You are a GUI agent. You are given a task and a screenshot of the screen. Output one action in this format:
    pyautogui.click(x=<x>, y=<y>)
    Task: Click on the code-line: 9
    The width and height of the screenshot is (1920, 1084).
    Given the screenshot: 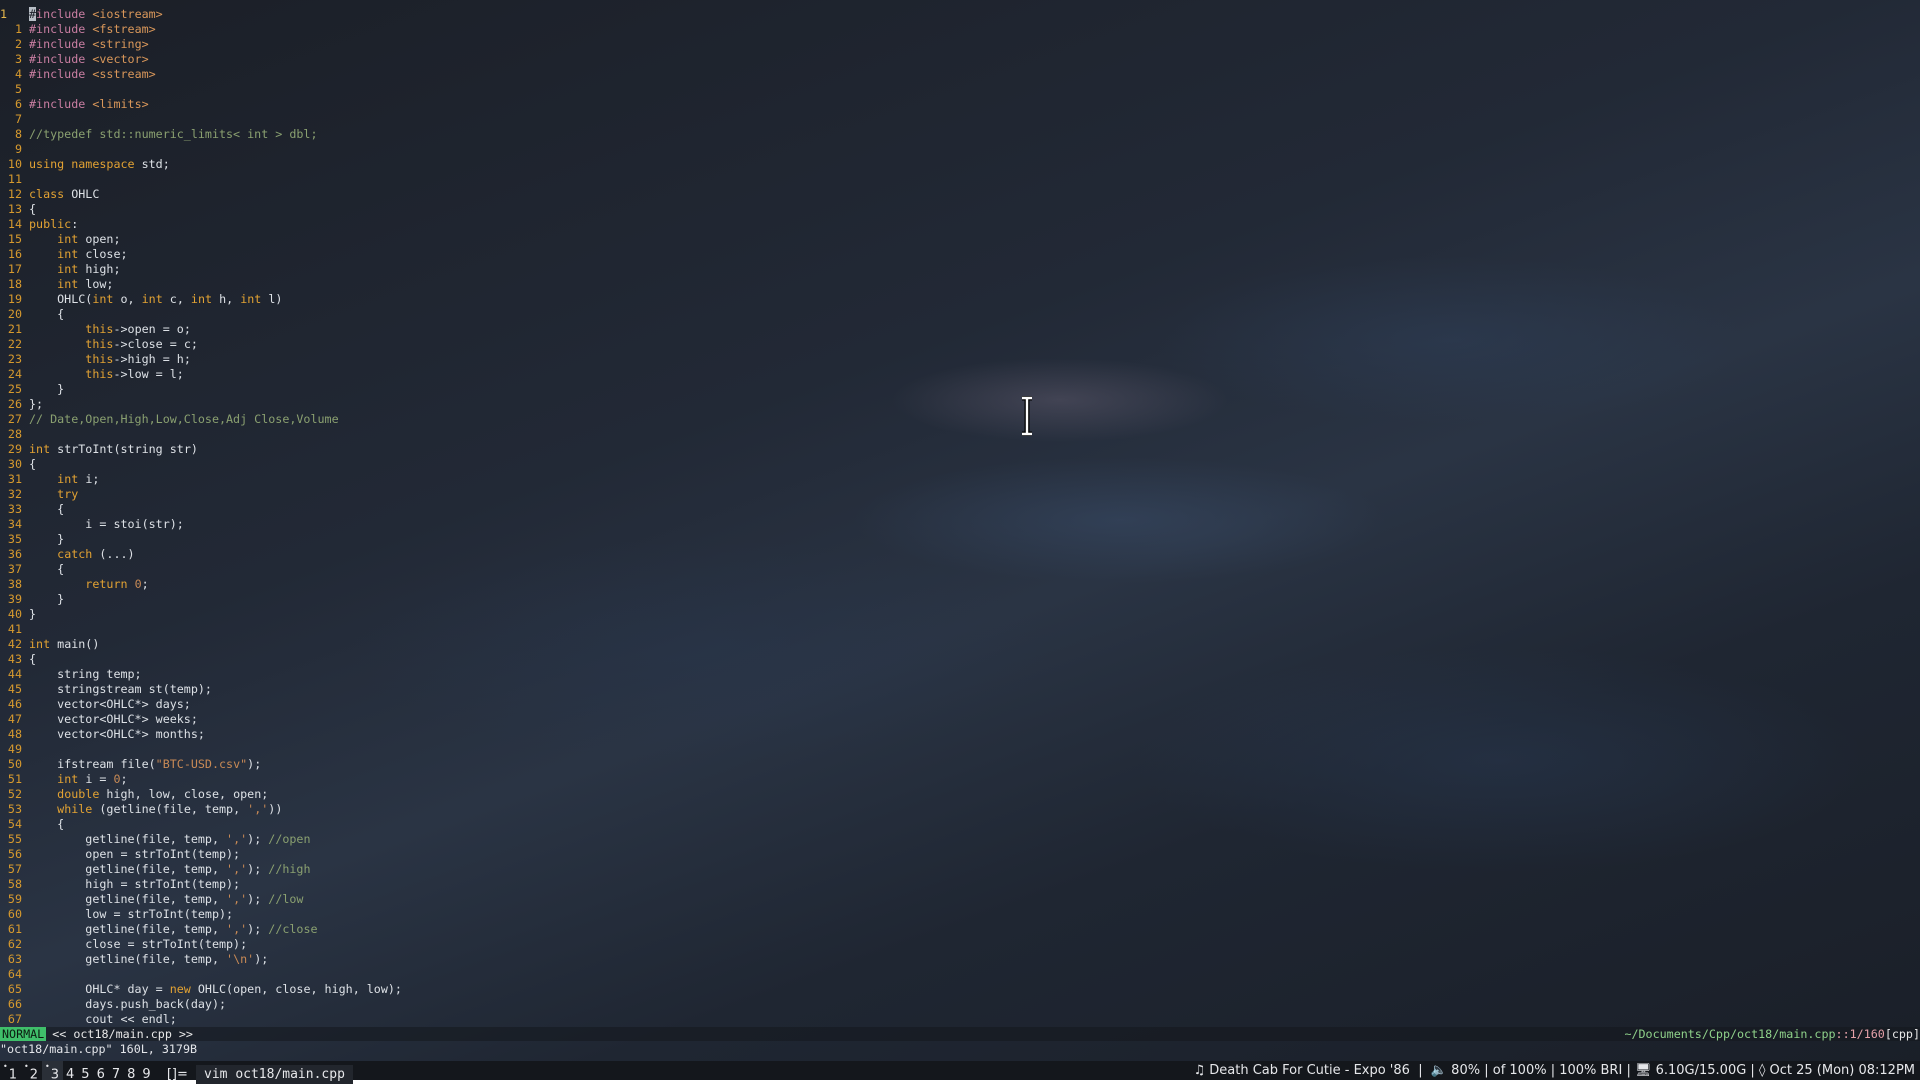 What is the action you would take?
    pyautogui.click(x=960, y=149)
    